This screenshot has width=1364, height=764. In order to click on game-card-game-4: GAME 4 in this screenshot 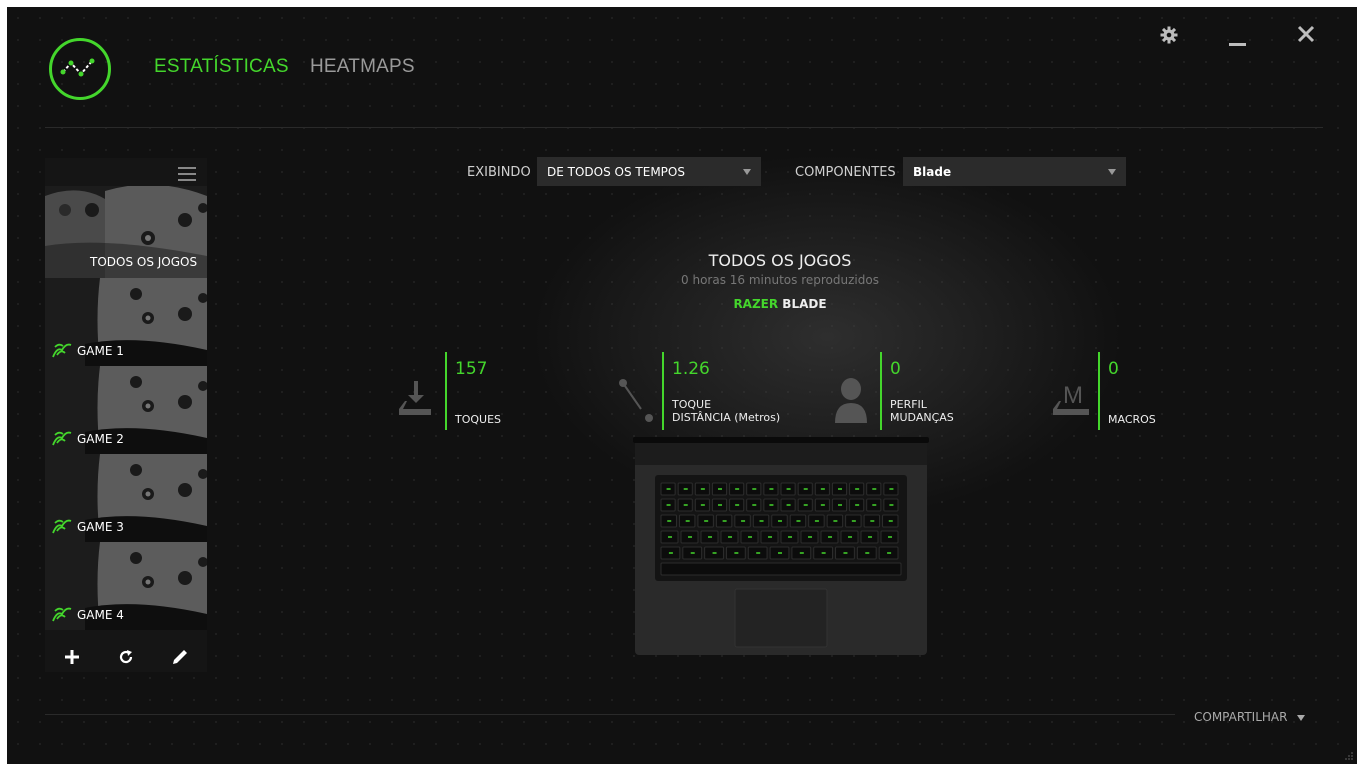, I will do `click(126, 586)`.